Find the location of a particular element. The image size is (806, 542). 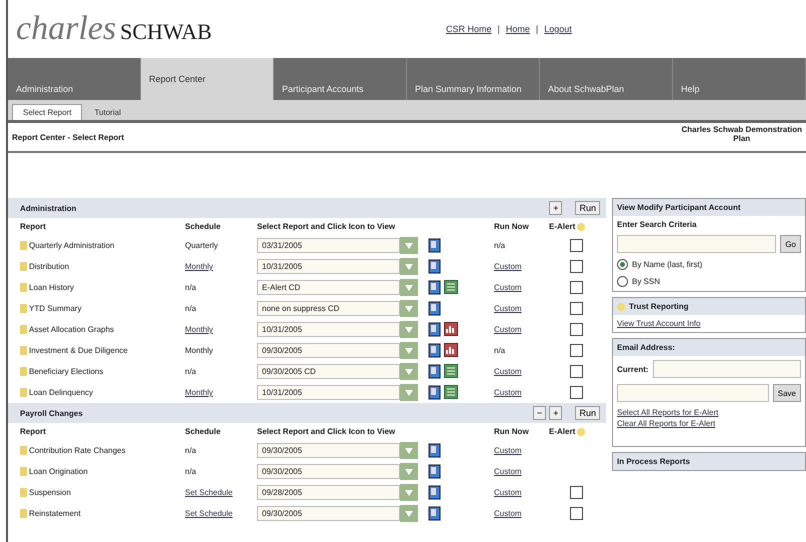

plan-name: Charles Schwab Demonstration is located at coordinates (742, 129).